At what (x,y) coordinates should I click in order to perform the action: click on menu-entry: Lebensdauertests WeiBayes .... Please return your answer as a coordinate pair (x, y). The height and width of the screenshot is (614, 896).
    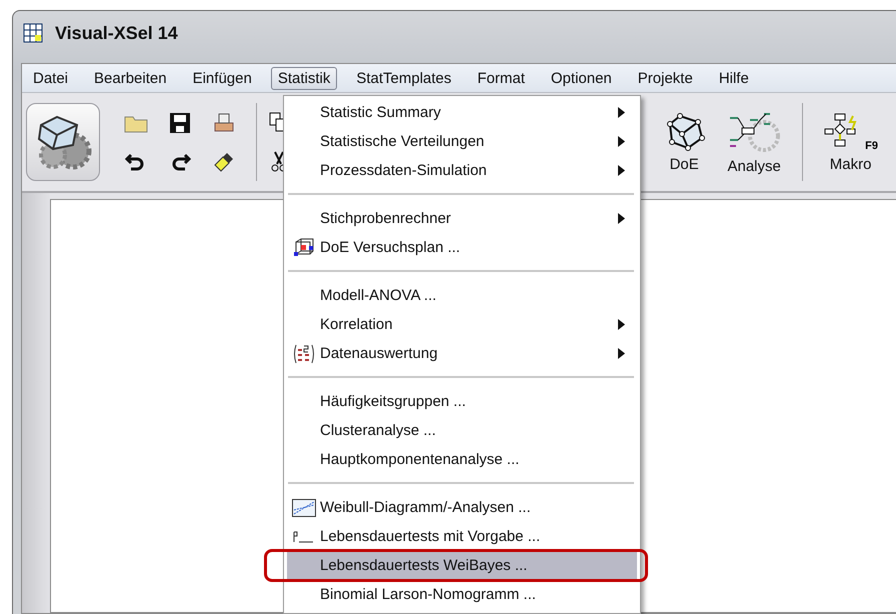
    Looking at the image, I should click on (462, 565).